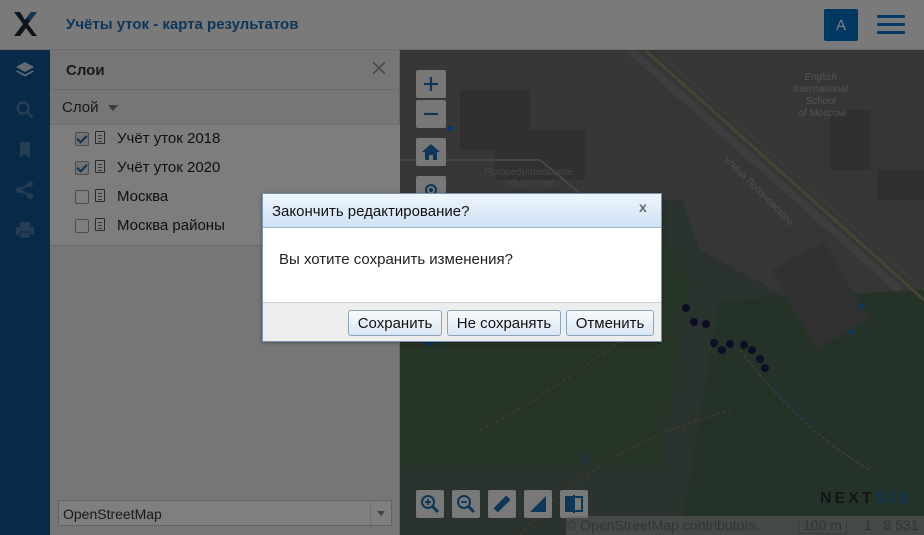 The width and height of the screenshot is (924, 535). Describe the element at coordinates (504, 323) in the screenshot. I see `dont-save-button: Не сохранять` at that location.